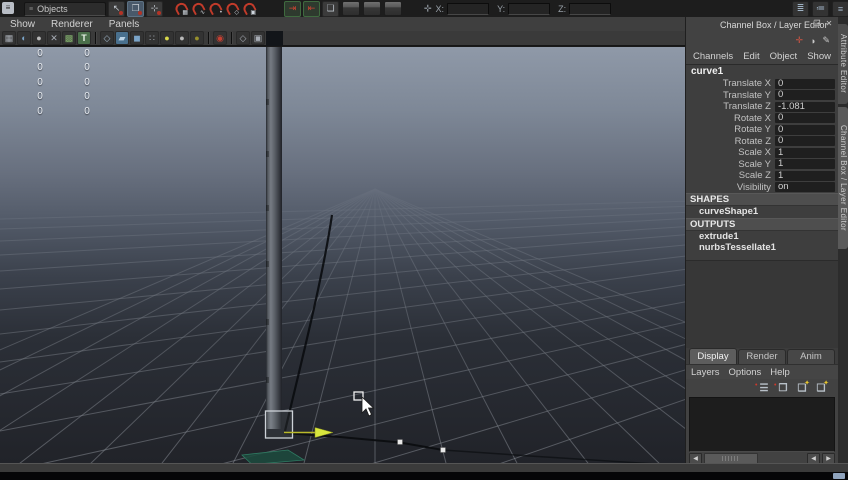 This screenshot has height=480, width=848. What do you see at coordinates (817, 23) in the screenshot?
I see `dock-panel-icon: ❐` at bounding box center [817, 23].